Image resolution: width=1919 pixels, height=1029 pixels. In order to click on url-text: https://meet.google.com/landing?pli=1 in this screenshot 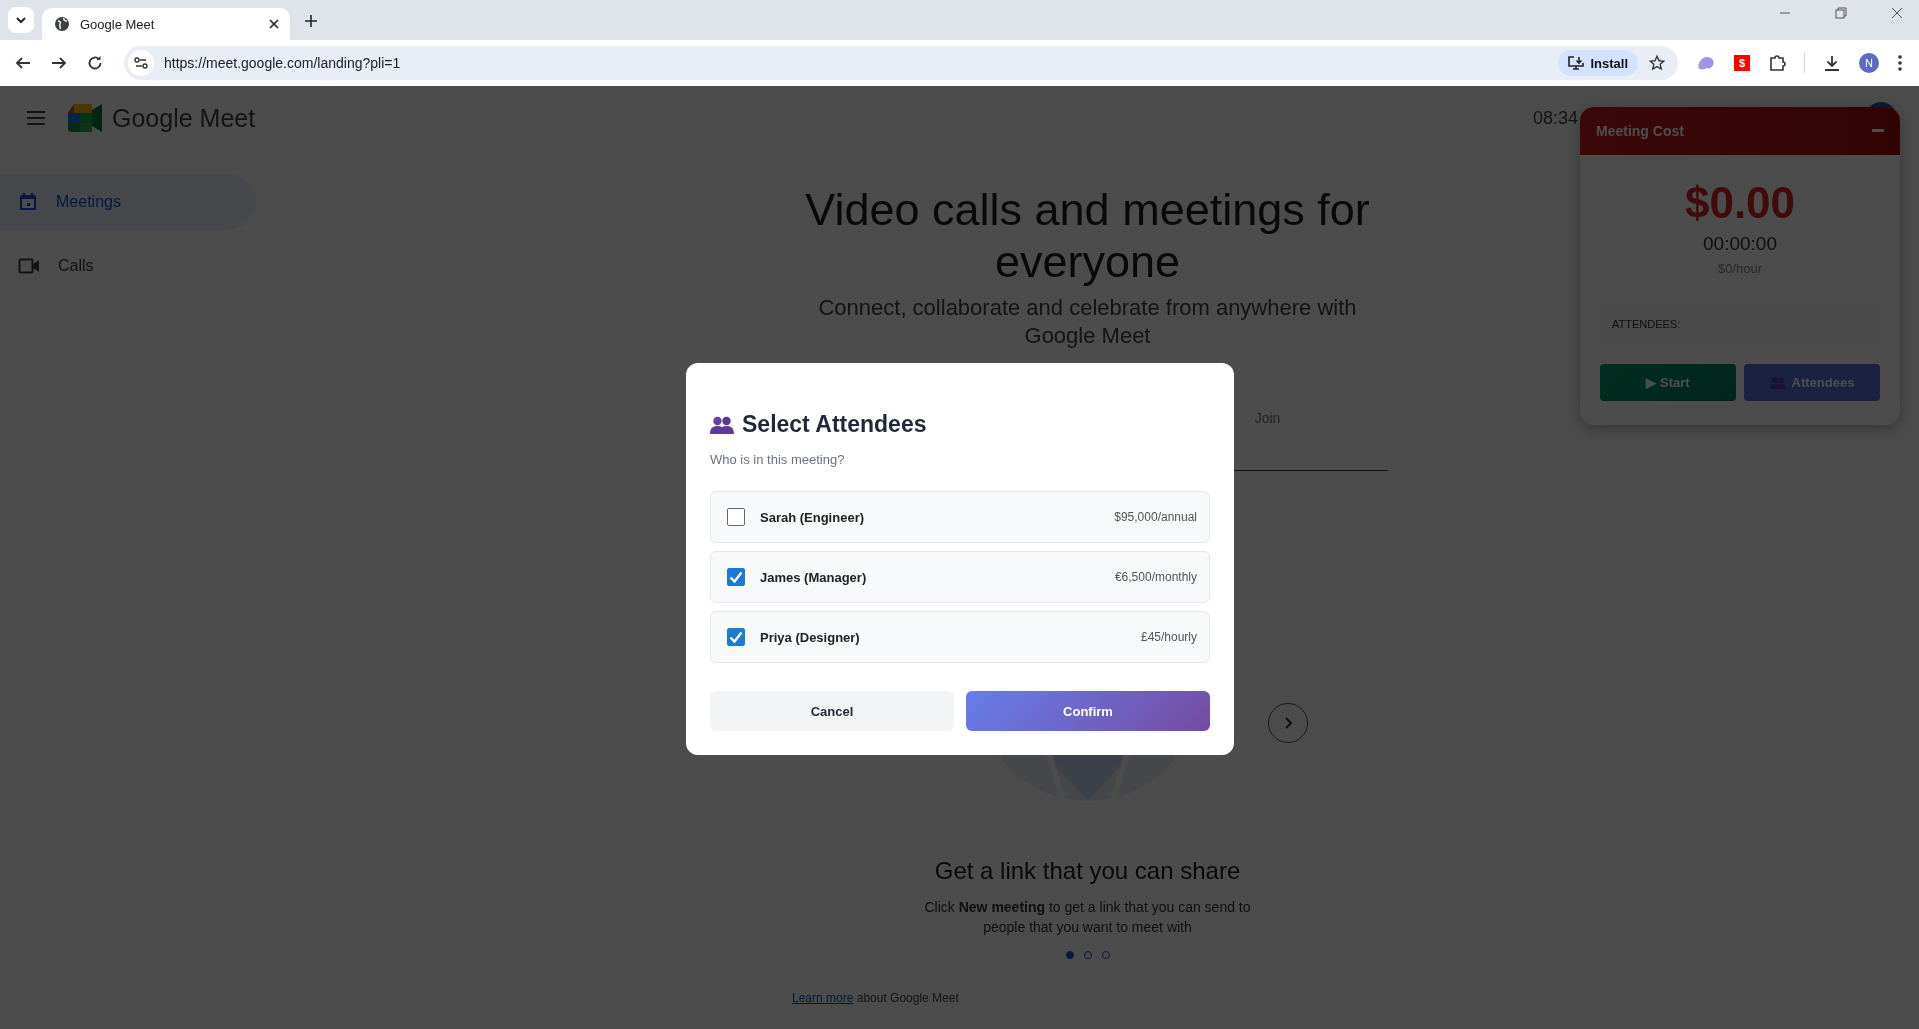, I will do `click(282, 63)`.